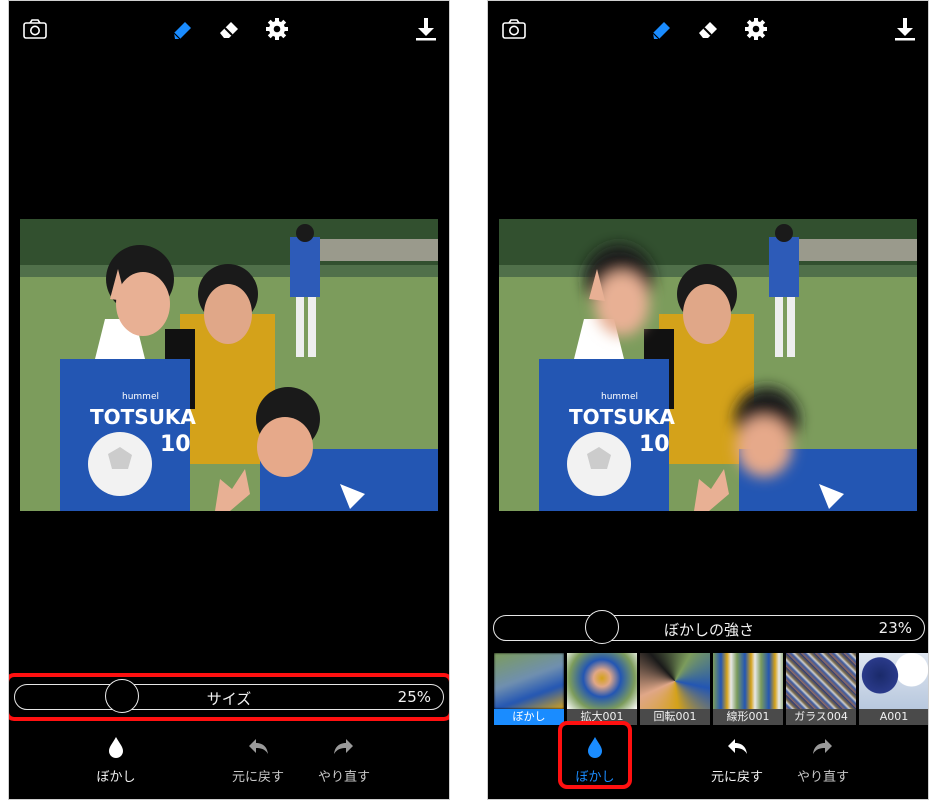 The width and height of the screenshot is (930, 800). I want to click on filter-label: A001, so click(893, 717).